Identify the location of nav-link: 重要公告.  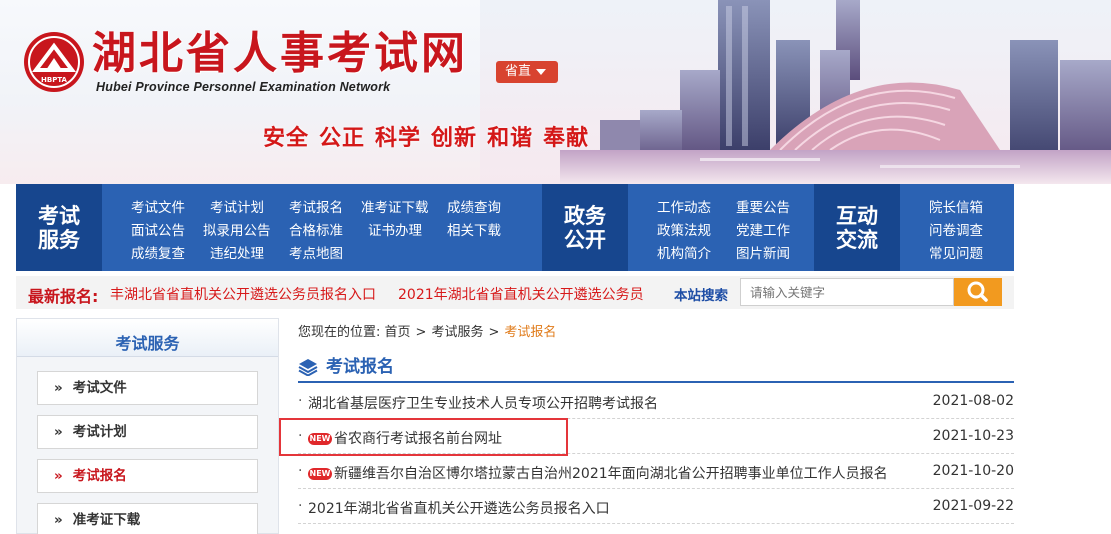
(763, 206).